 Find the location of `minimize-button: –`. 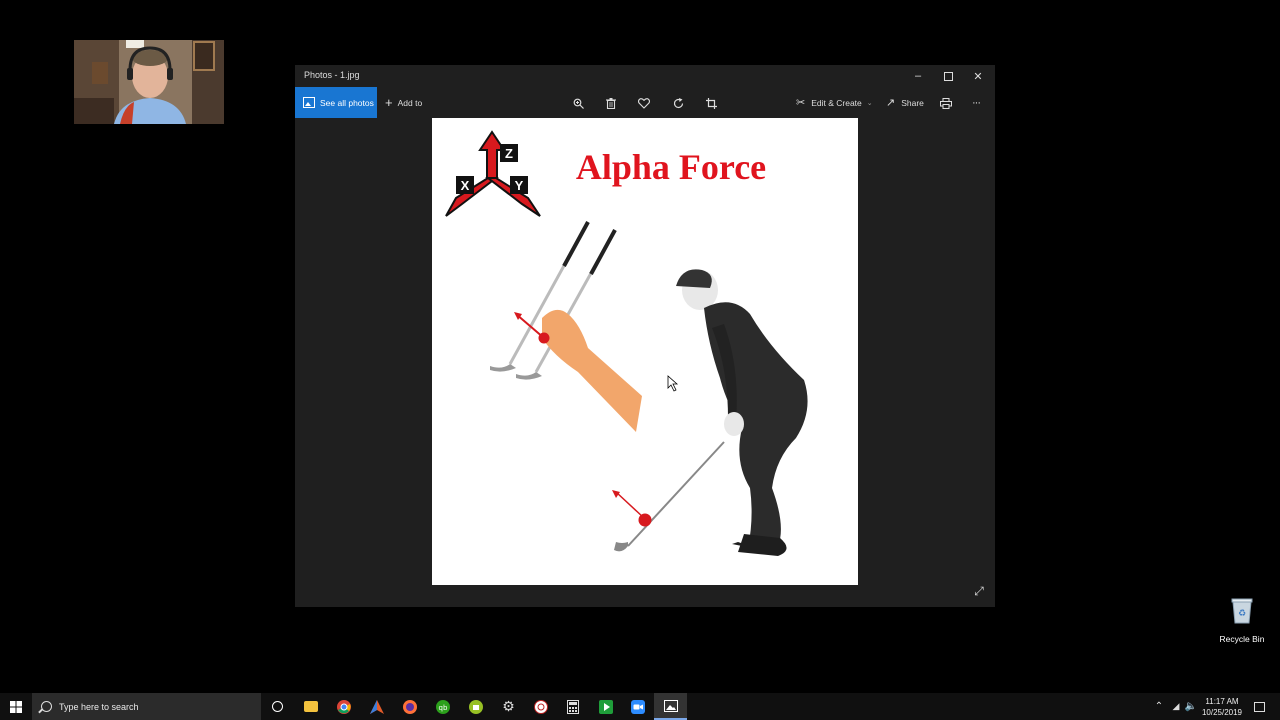

minimize-button: – is located at coordinates (918, 76).